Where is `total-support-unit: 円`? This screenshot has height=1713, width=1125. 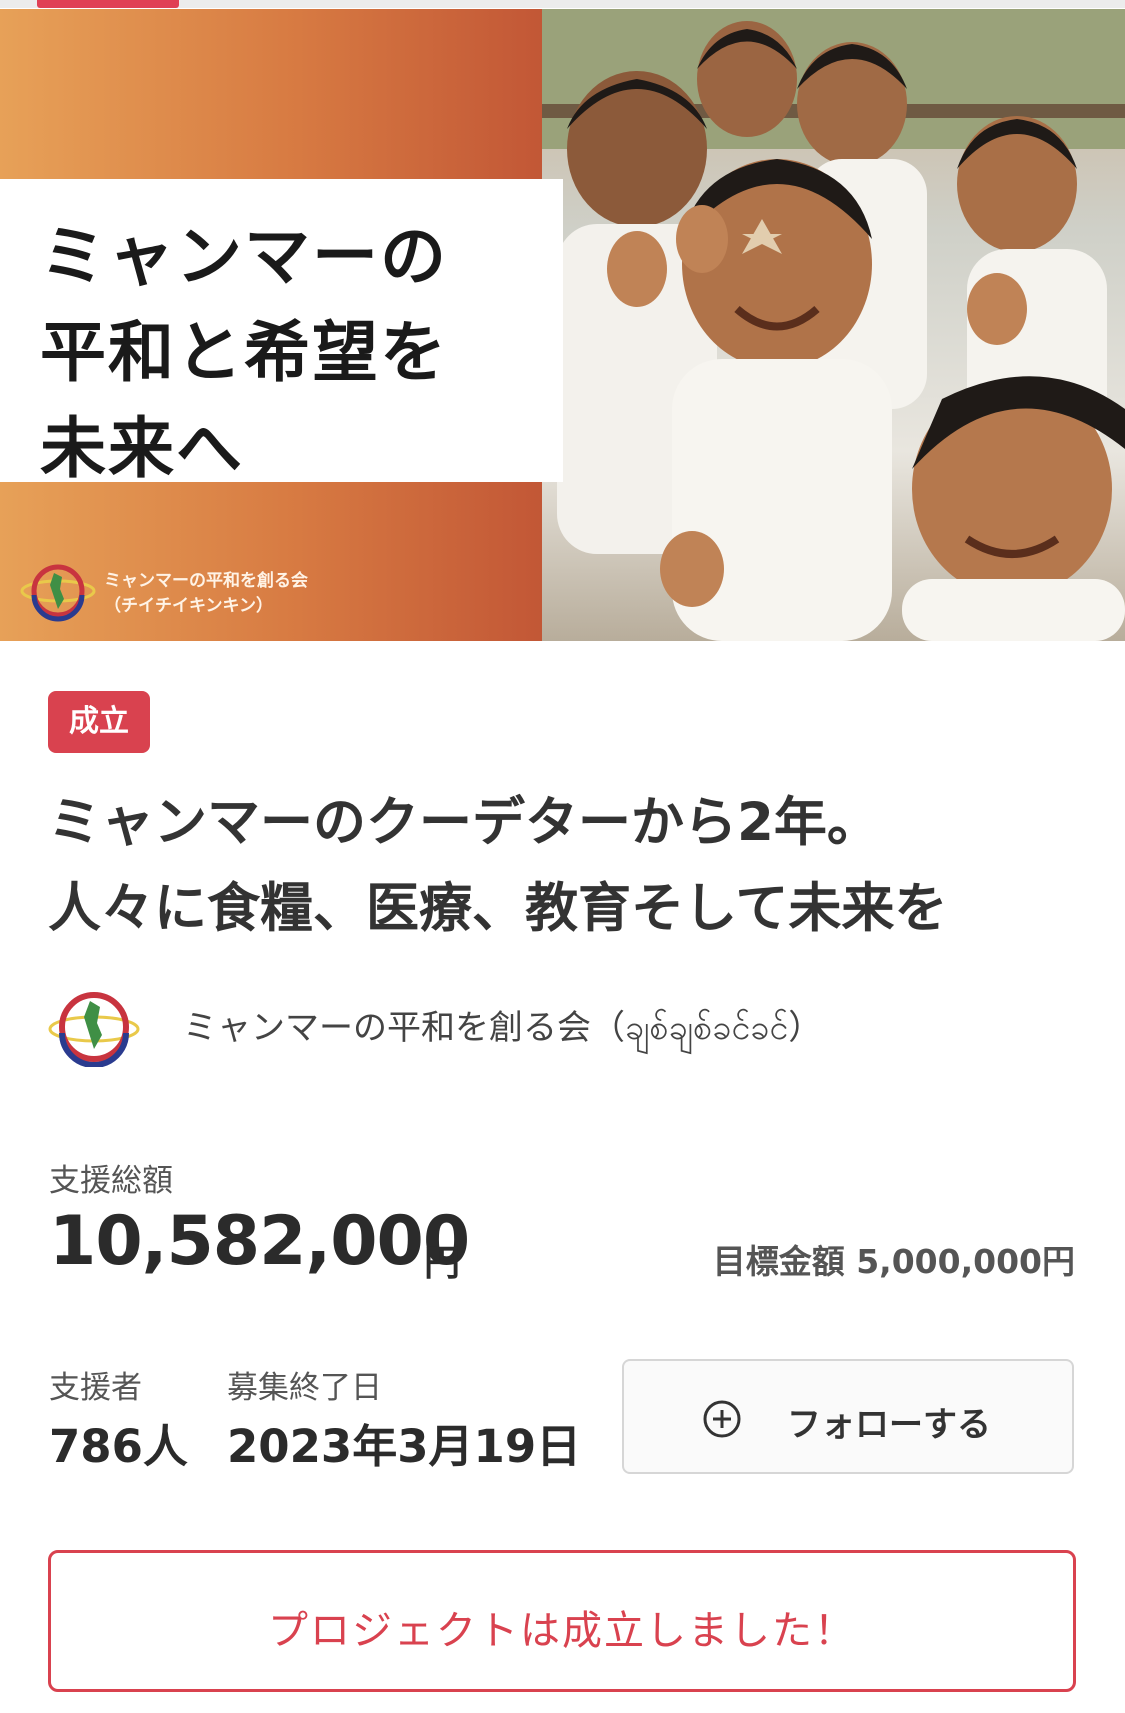
total-support-unit: 円 is located at coordinates (442, 1263).